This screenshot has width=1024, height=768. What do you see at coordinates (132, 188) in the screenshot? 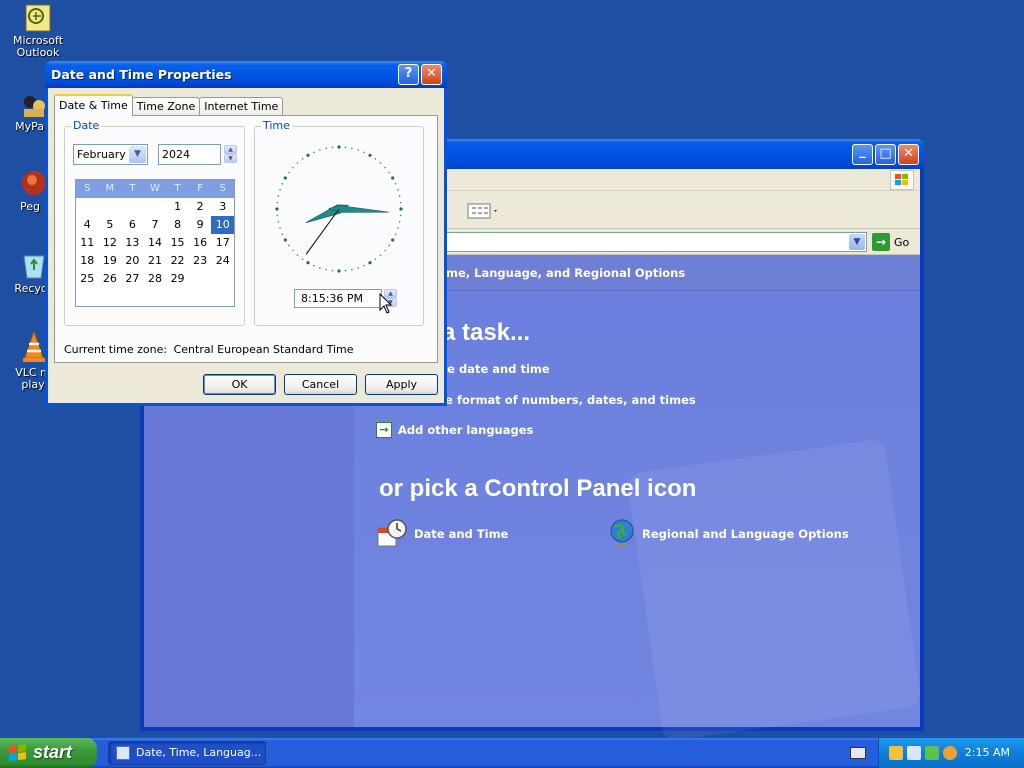
I see `calendar-weekday: T` at bounding box center [132, 188].